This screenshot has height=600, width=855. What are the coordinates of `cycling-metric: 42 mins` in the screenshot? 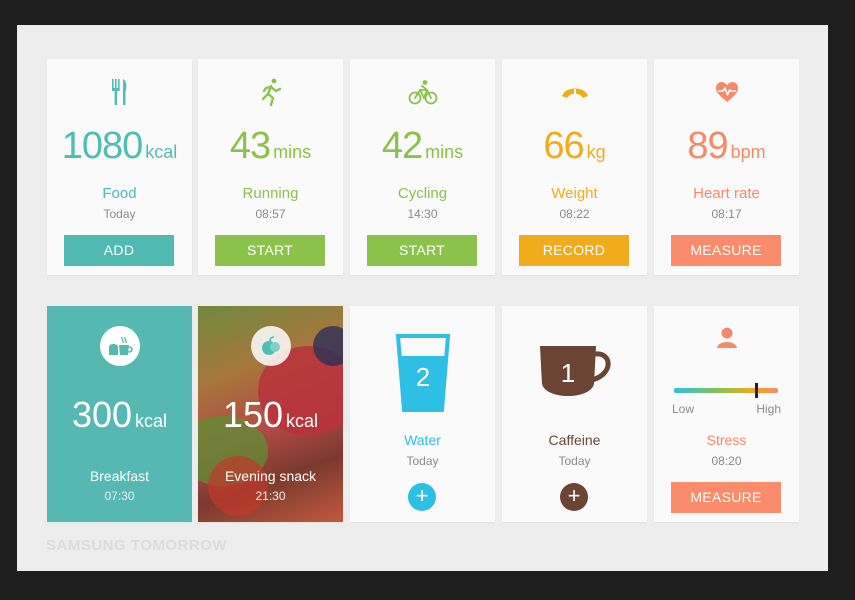 It's located at (422, 146).